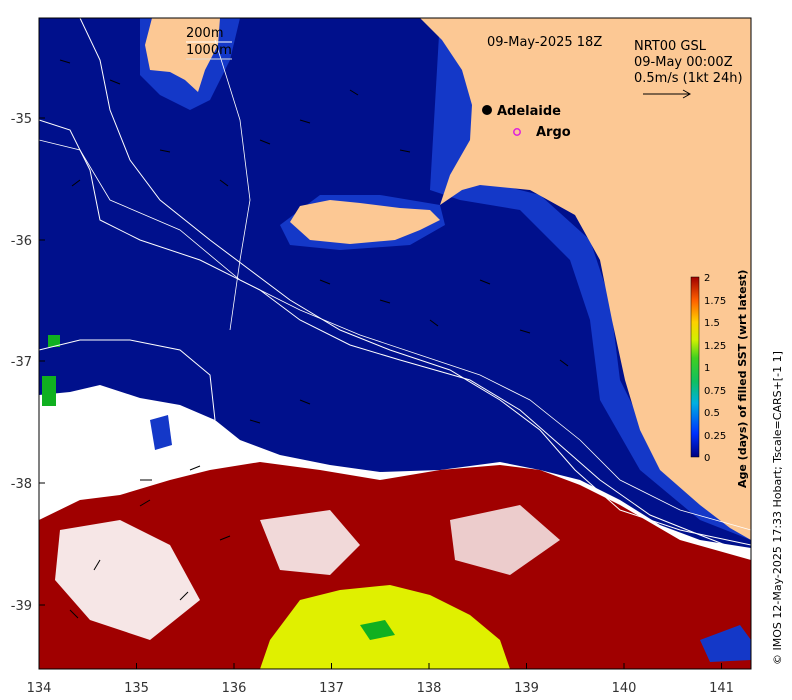 This screenshot has width=792, height=700. What do you see at coordinates (21, 362) in the screenshot?
I see `y-tick-label: -37` at bounding box center [21, 362].